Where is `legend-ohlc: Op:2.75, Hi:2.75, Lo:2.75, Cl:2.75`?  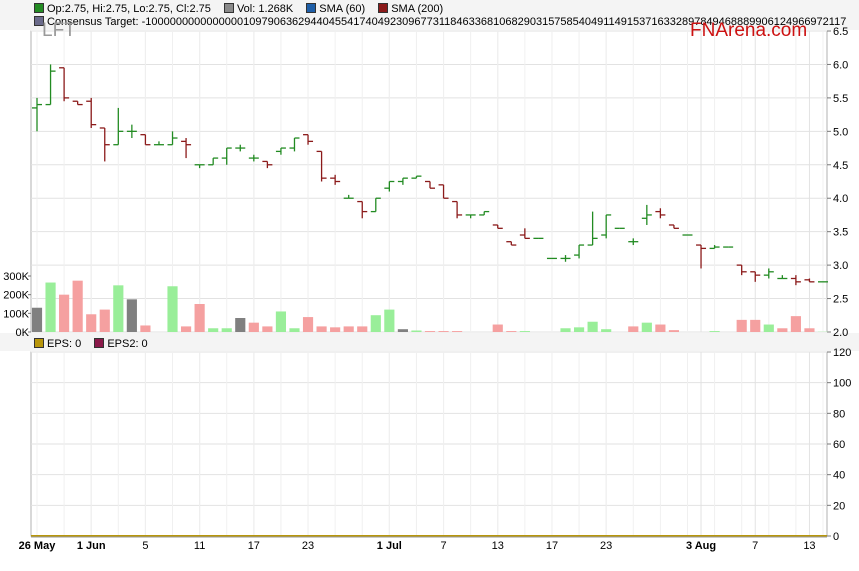 legend-ohlc: Op:2.75, Hi:2.75, Lo:2.75, Cl:2.75 is located at coordinates (122, 9).